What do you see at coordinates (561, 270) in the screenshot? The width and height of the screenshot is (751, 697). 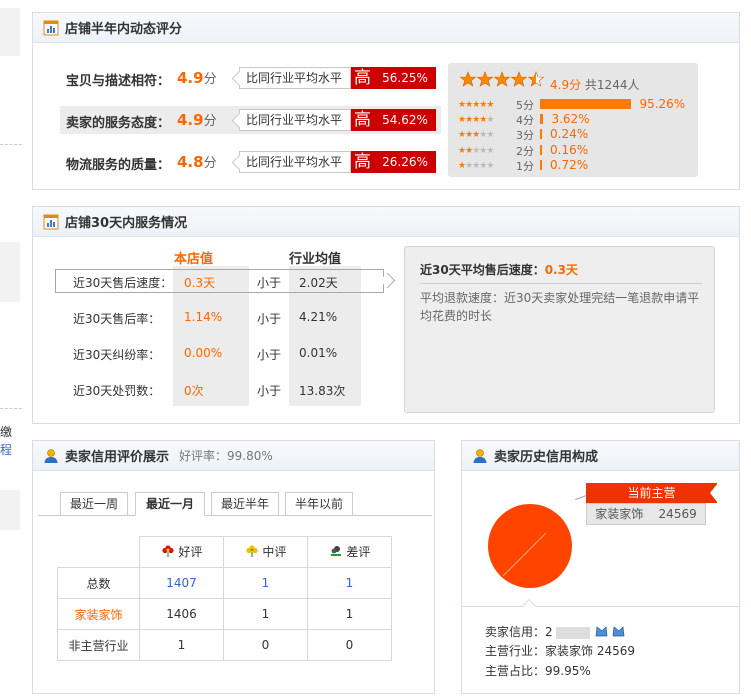 I see `detail-value: 0.3天` at bounding box center [561, 270].